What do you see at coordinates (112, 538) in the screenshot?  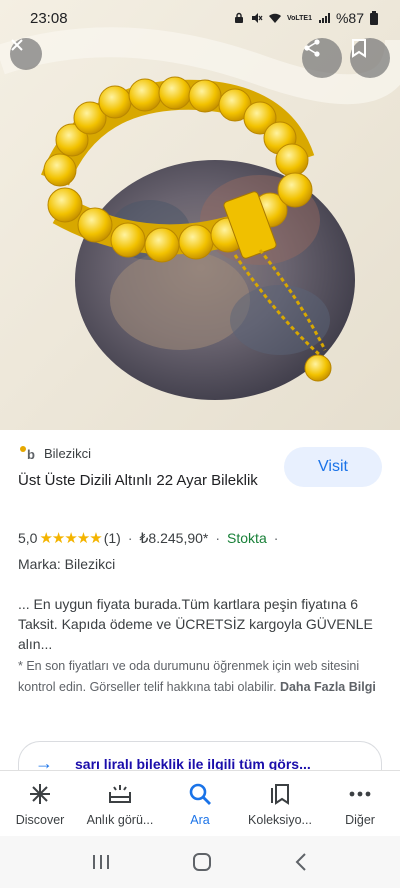 I see `review-count: (1)` at bounding box center [112, 538].